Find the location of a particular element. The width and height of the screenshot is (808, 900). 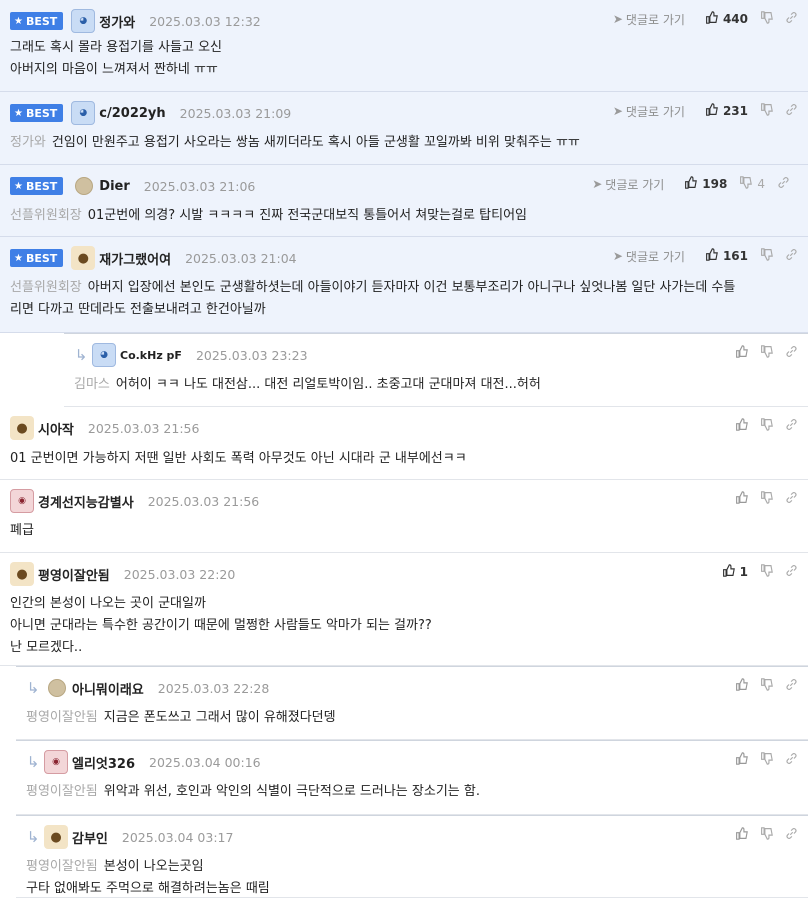

nickname: 엘리엇326 is located at coordinates (103, 762).